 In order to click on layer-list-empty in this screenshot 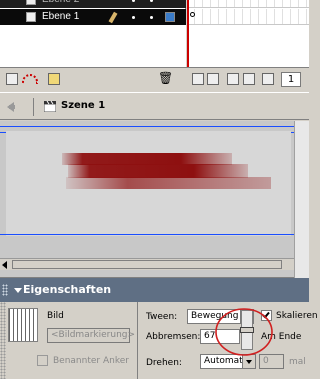, I will do `click(93, 46)`.